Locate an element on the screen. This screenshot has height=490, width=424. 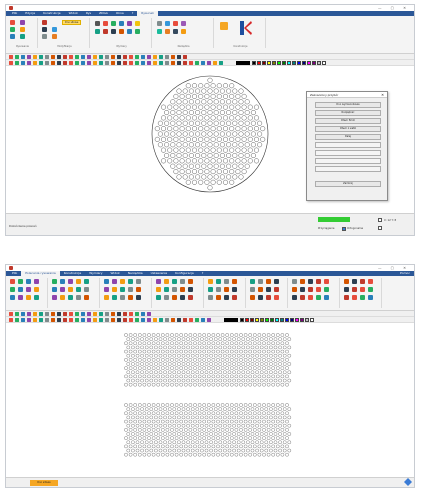
polyline-icon is located at coordinates (22, 22).